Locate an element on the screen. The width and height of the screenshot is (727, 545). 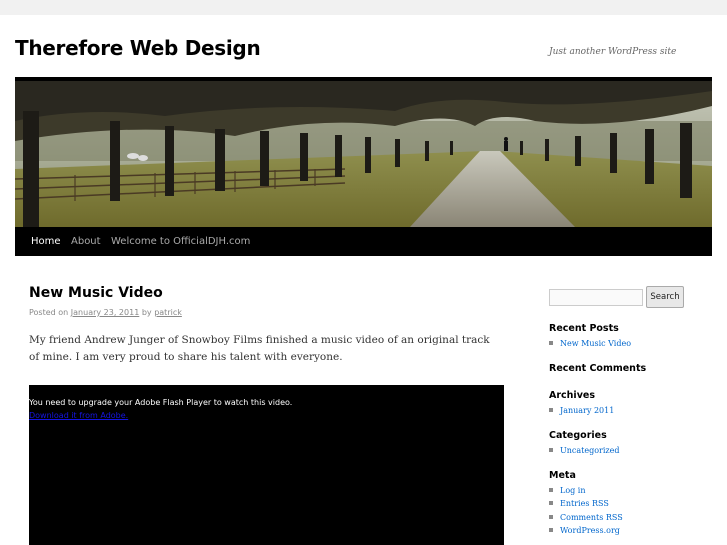
post-title: New Music Video is located at coordinates (96, 293).